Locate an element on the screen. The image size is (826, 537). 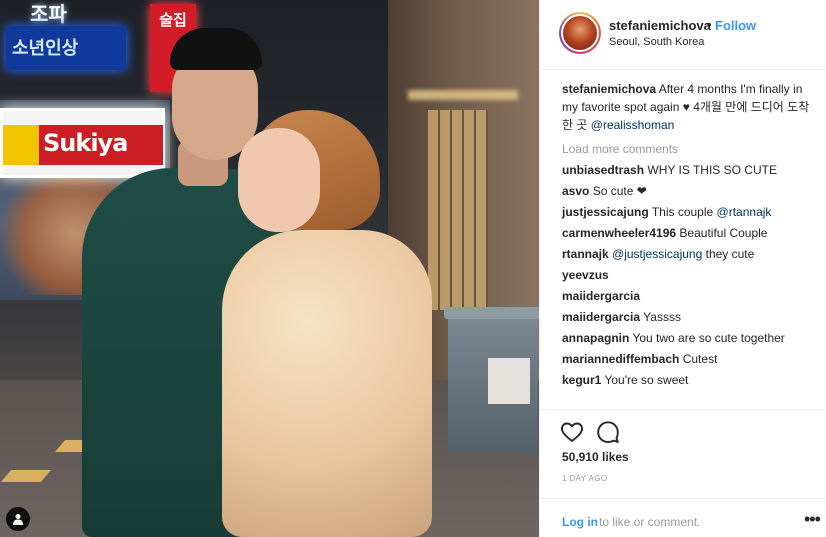
comment-username: justjessicajung is located at coordinates (605, 212).